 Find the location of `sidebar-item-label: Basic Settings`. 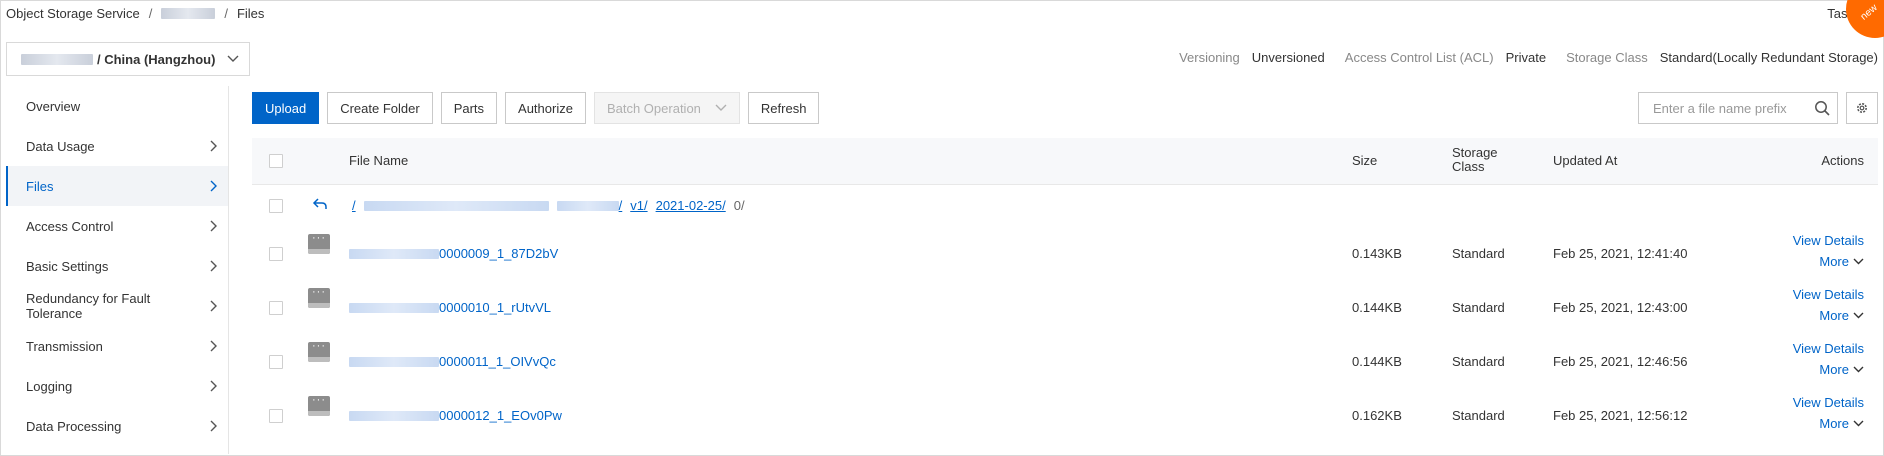

sidebar-item-label: Basic Settings is located at coordinates (67, 266).